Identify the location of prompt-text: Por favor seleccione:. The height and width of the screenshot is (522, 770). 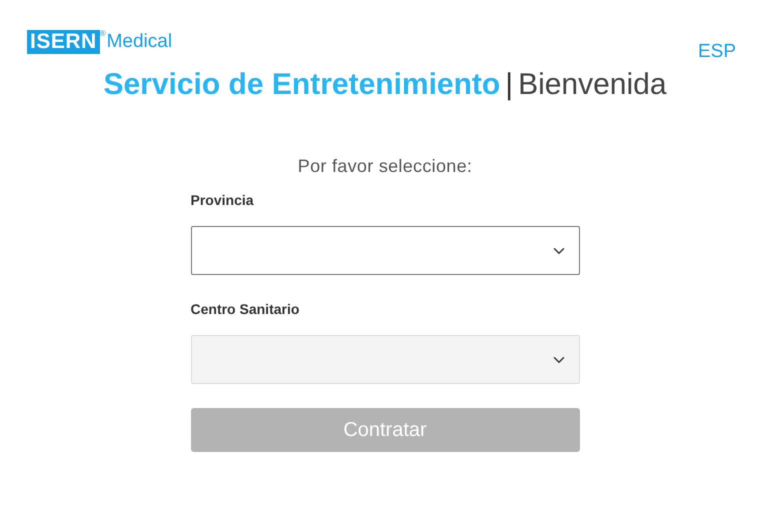
(385, 166).